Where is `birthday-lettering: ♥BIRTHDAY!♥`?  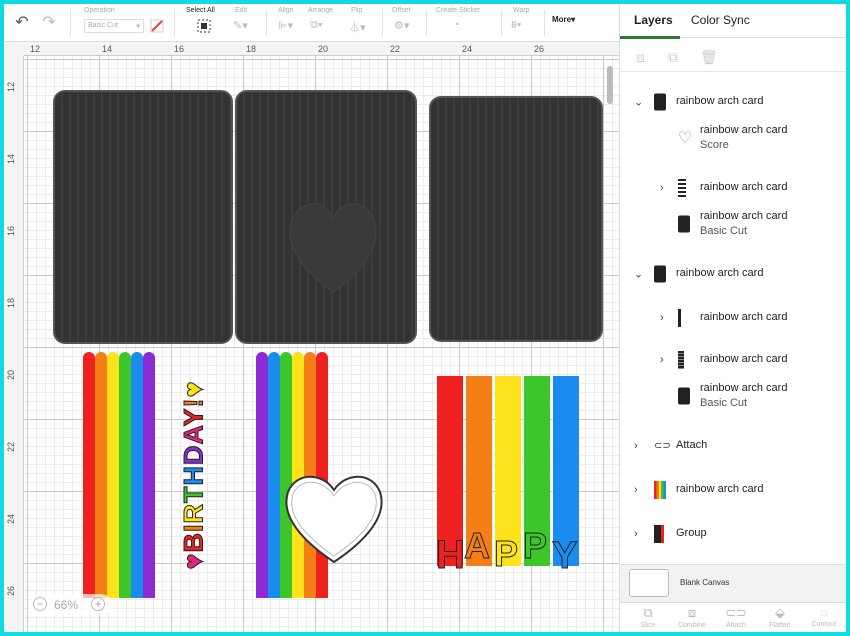 birthday-lettering: ♥BIRTHDAY!♥ is located at coordinates (193, 475).